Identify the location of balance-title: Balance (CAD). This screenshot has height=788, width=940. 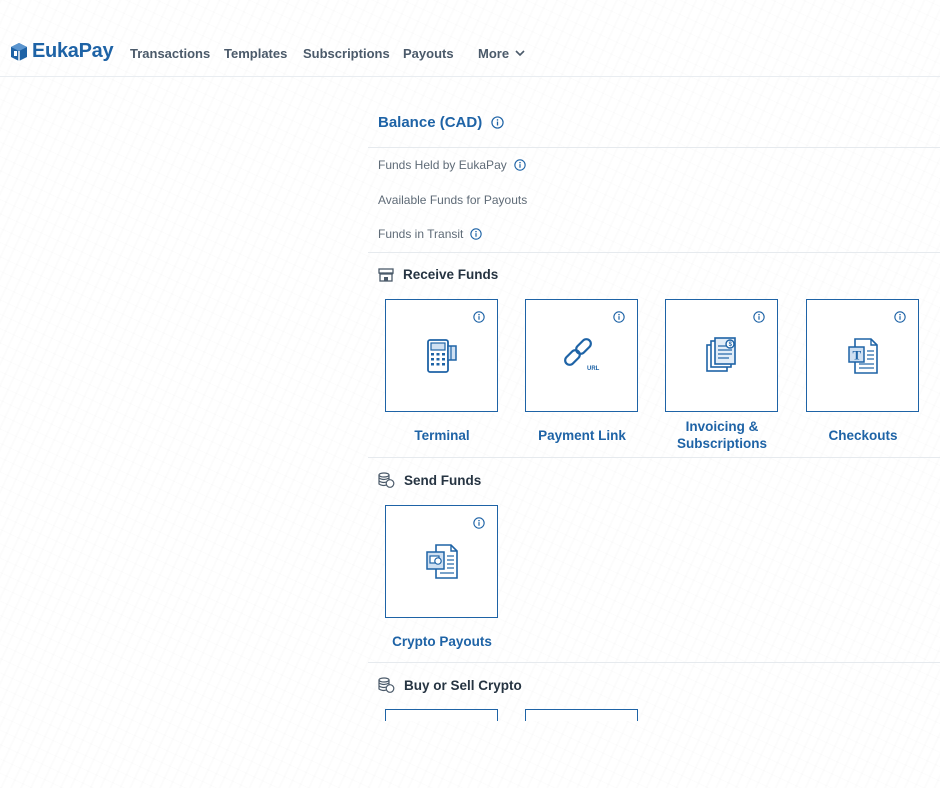
(441, 122).